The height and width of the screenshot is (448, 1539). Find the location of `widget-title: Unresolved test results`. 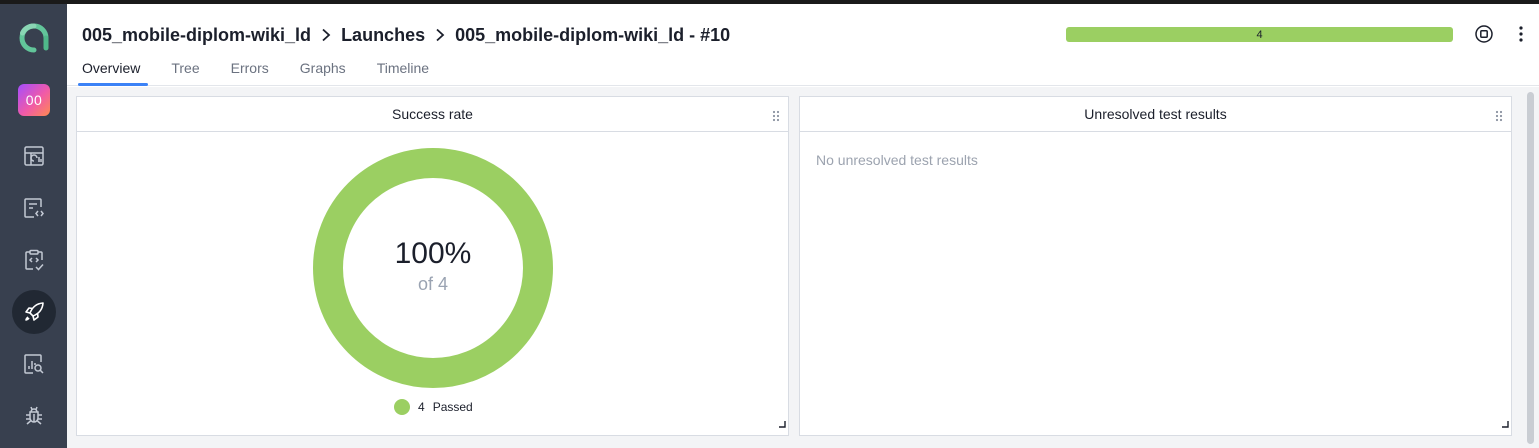

widget-title: Unresolved test results is located at coordinates (1155, 114).